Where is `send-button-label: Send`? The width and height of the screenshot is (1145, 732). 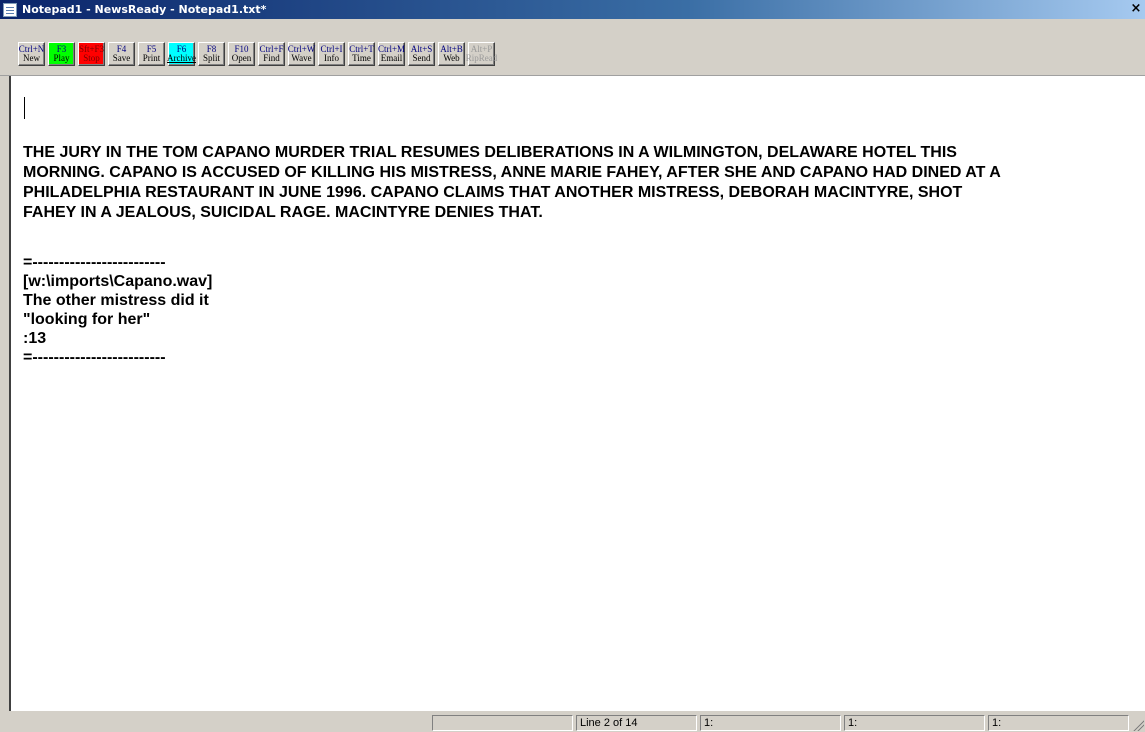
send-button-label: Send is located at coordinates (421, 58).